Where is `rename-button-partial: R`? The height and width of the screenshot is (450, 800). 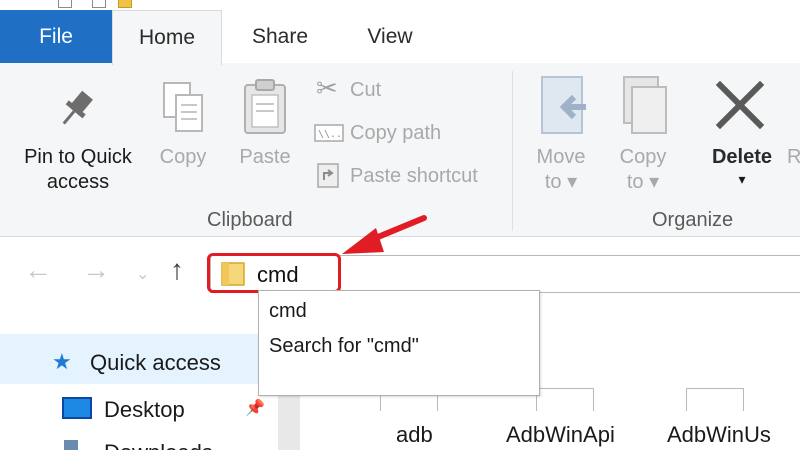
rename-button-partial: R is located at coordinates (793, 157).